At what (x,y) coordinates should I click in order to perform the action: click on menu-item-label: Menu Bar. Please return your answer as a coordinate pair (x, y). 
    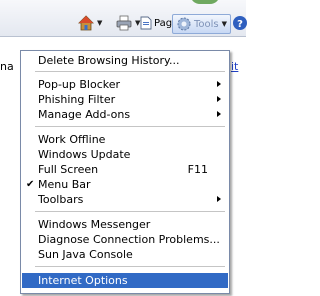
    Looking at the image, I should click on (64, 184).